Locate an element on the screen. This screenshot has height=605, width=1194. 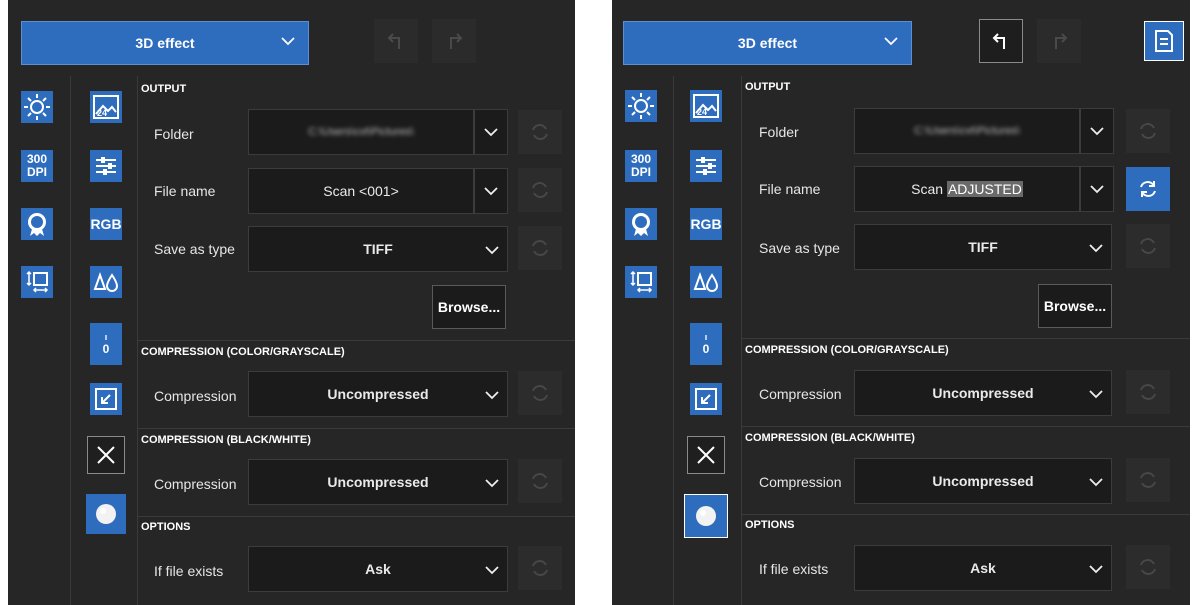
compression-color-label: Compression is located at coordinates (195, 396).